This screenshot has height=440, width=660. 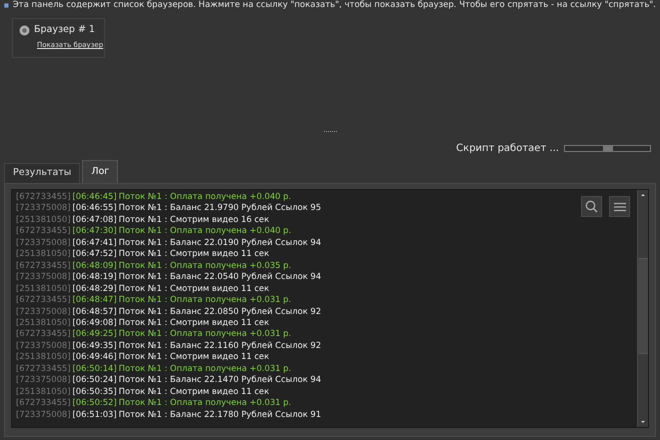 What do you see at coordinates (330, 132) in the screenshot?
I see `splitter-handle` at bounding box center [330, 132].